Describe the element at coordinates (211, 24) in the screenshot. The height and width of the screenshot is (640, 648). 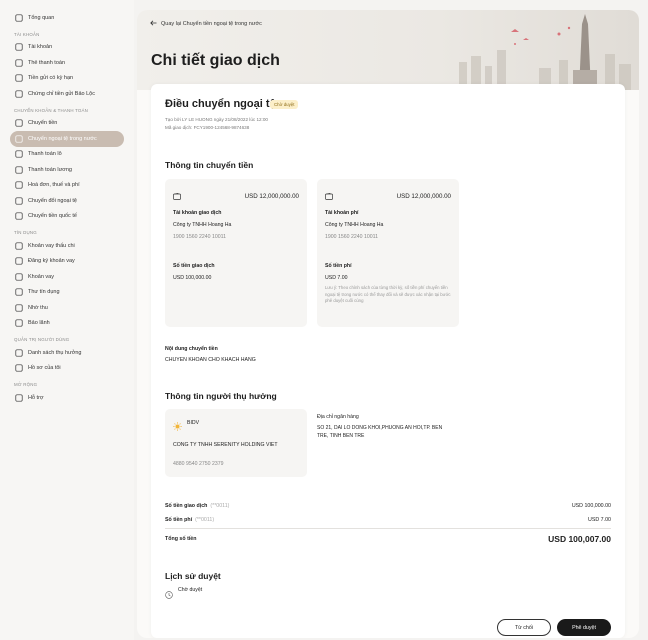
I see `back-link-label: Quay lại Chuyển tiền ngoại tệ trong nước` at that location.